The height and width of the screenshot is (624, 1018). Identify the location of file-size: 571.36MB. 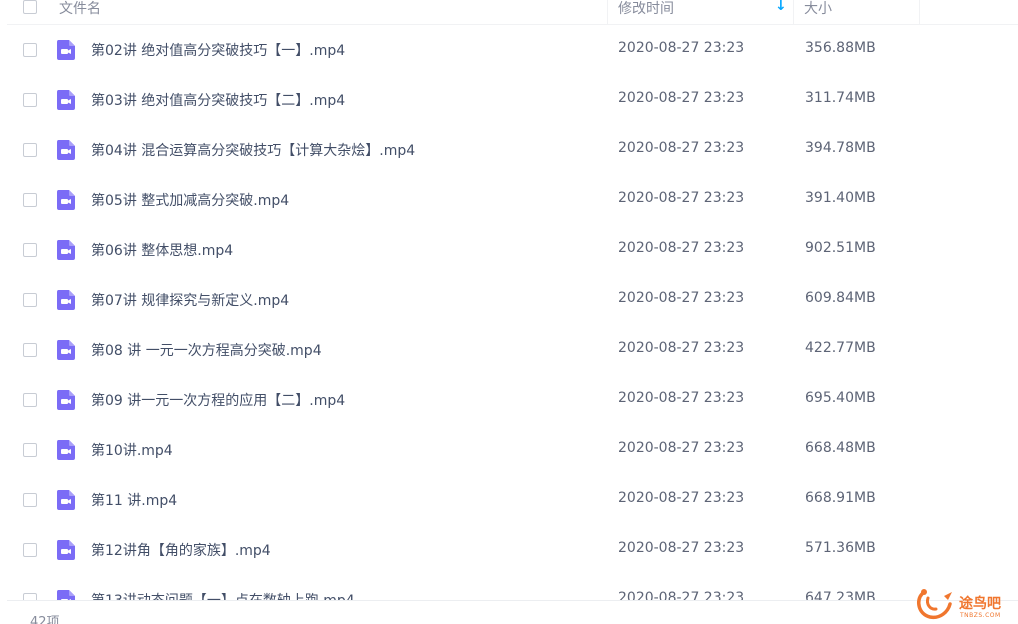
(840, 548).